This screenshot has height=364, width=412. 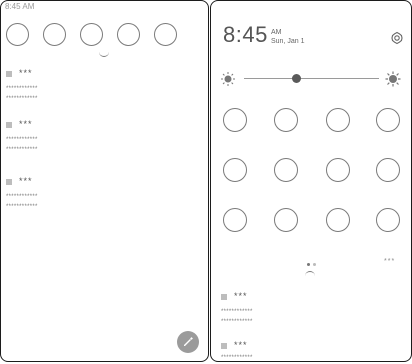 I want to click on edit-icon, so click(x=188, y=342).